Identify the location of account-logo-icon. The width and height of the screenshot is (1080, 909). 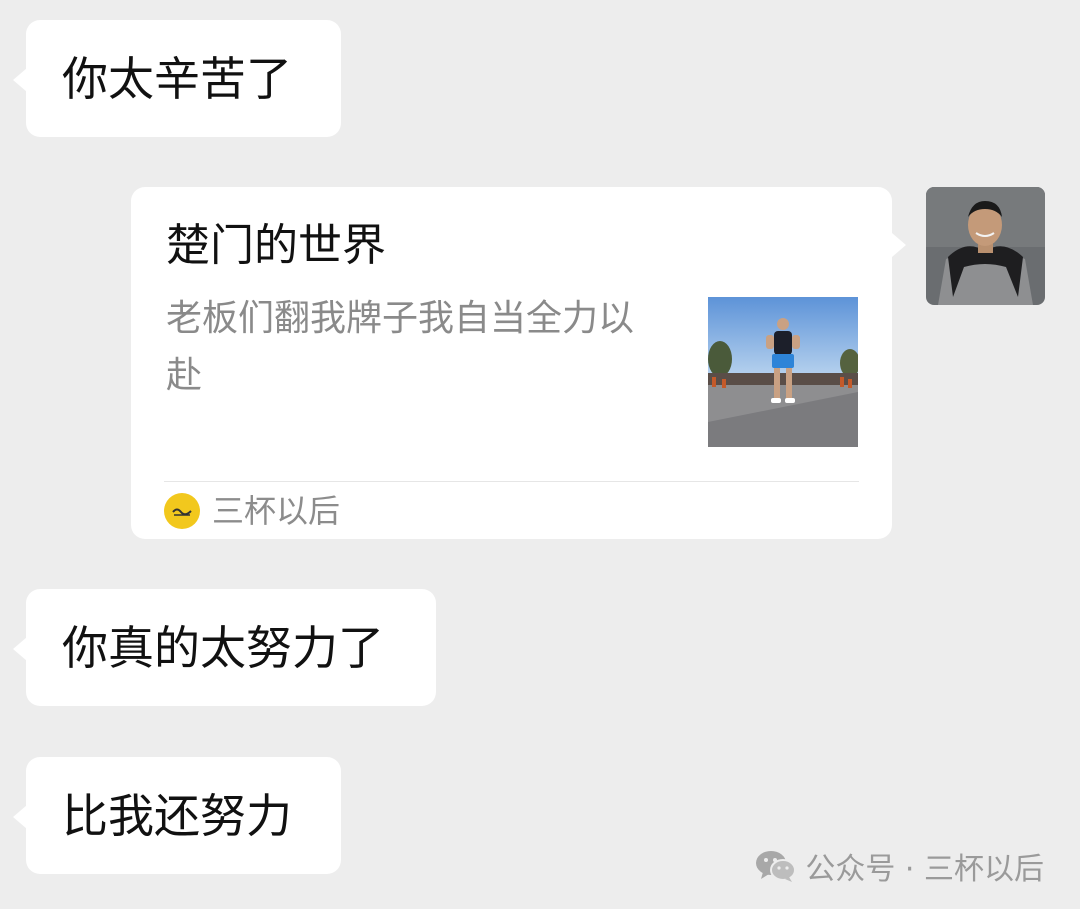
(182, 511).